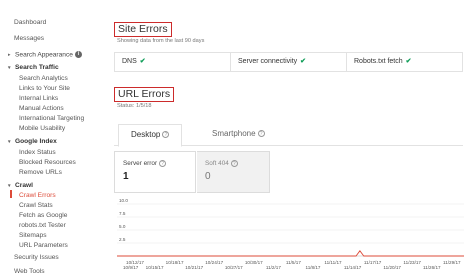 This screenshot has width=466, height=278. I want to click on sidebar-item-dashboard: Dashboard, so click(30, 23).